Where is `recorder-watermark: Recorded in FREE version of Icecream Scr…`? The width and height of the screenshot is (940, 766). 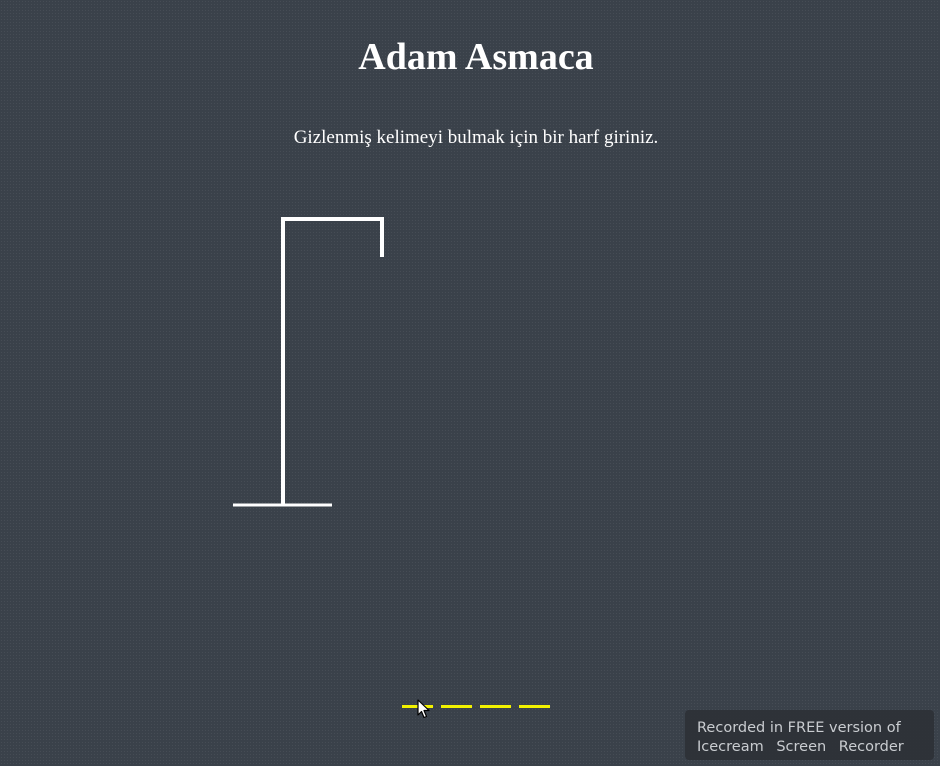 recorder-watermark: Recorded in FREE version of Icecream Scr… is located at coordinates (809, 735).